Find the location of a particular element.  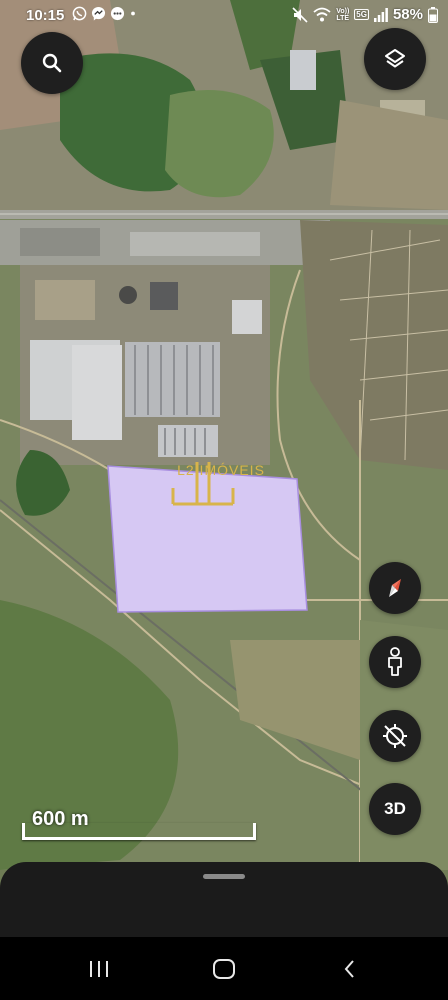

compass-icon is located at coordinates (395, 588).